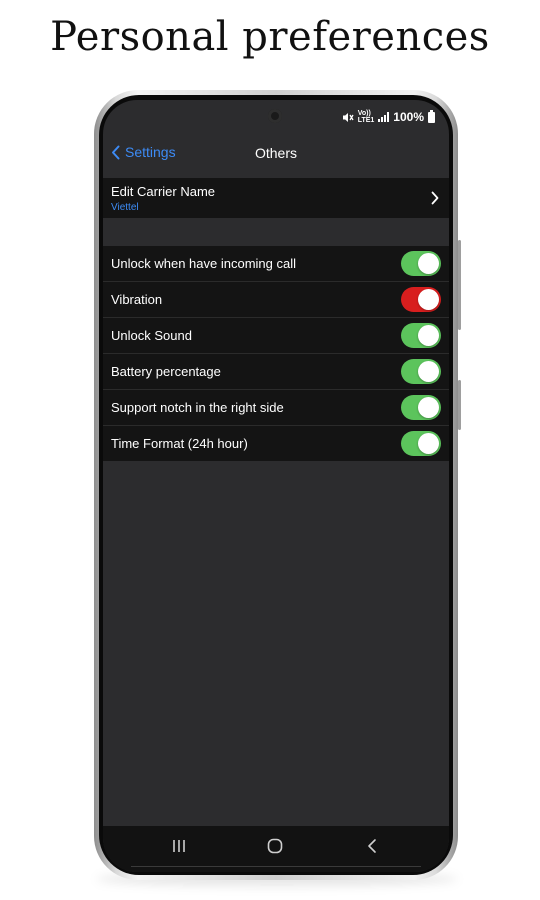  I want to click on volte-indicator: Vo)) LTE1, so click(366, 117).